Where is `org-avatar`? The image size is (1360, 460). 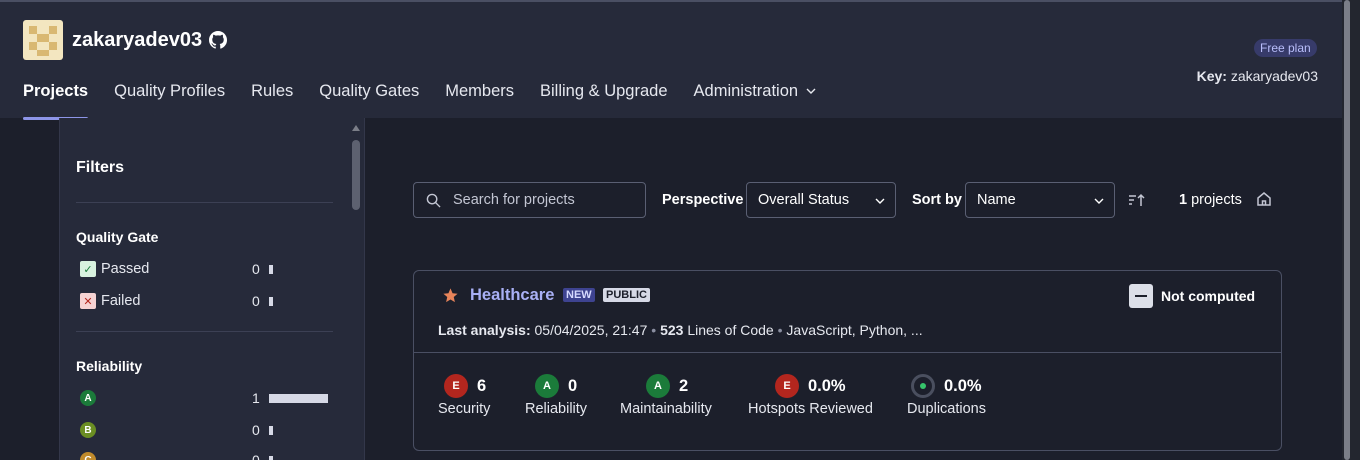 org-avatar is located at coordinates (43, 40).